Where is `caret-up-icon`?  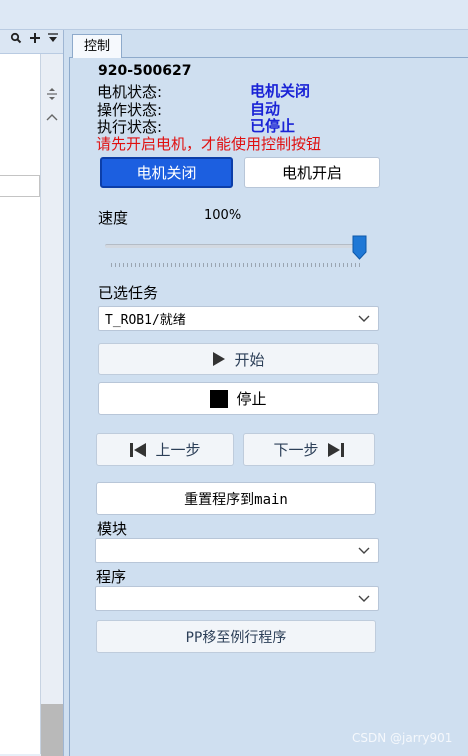 caret-up-icon is located at coordinates (52, 117).